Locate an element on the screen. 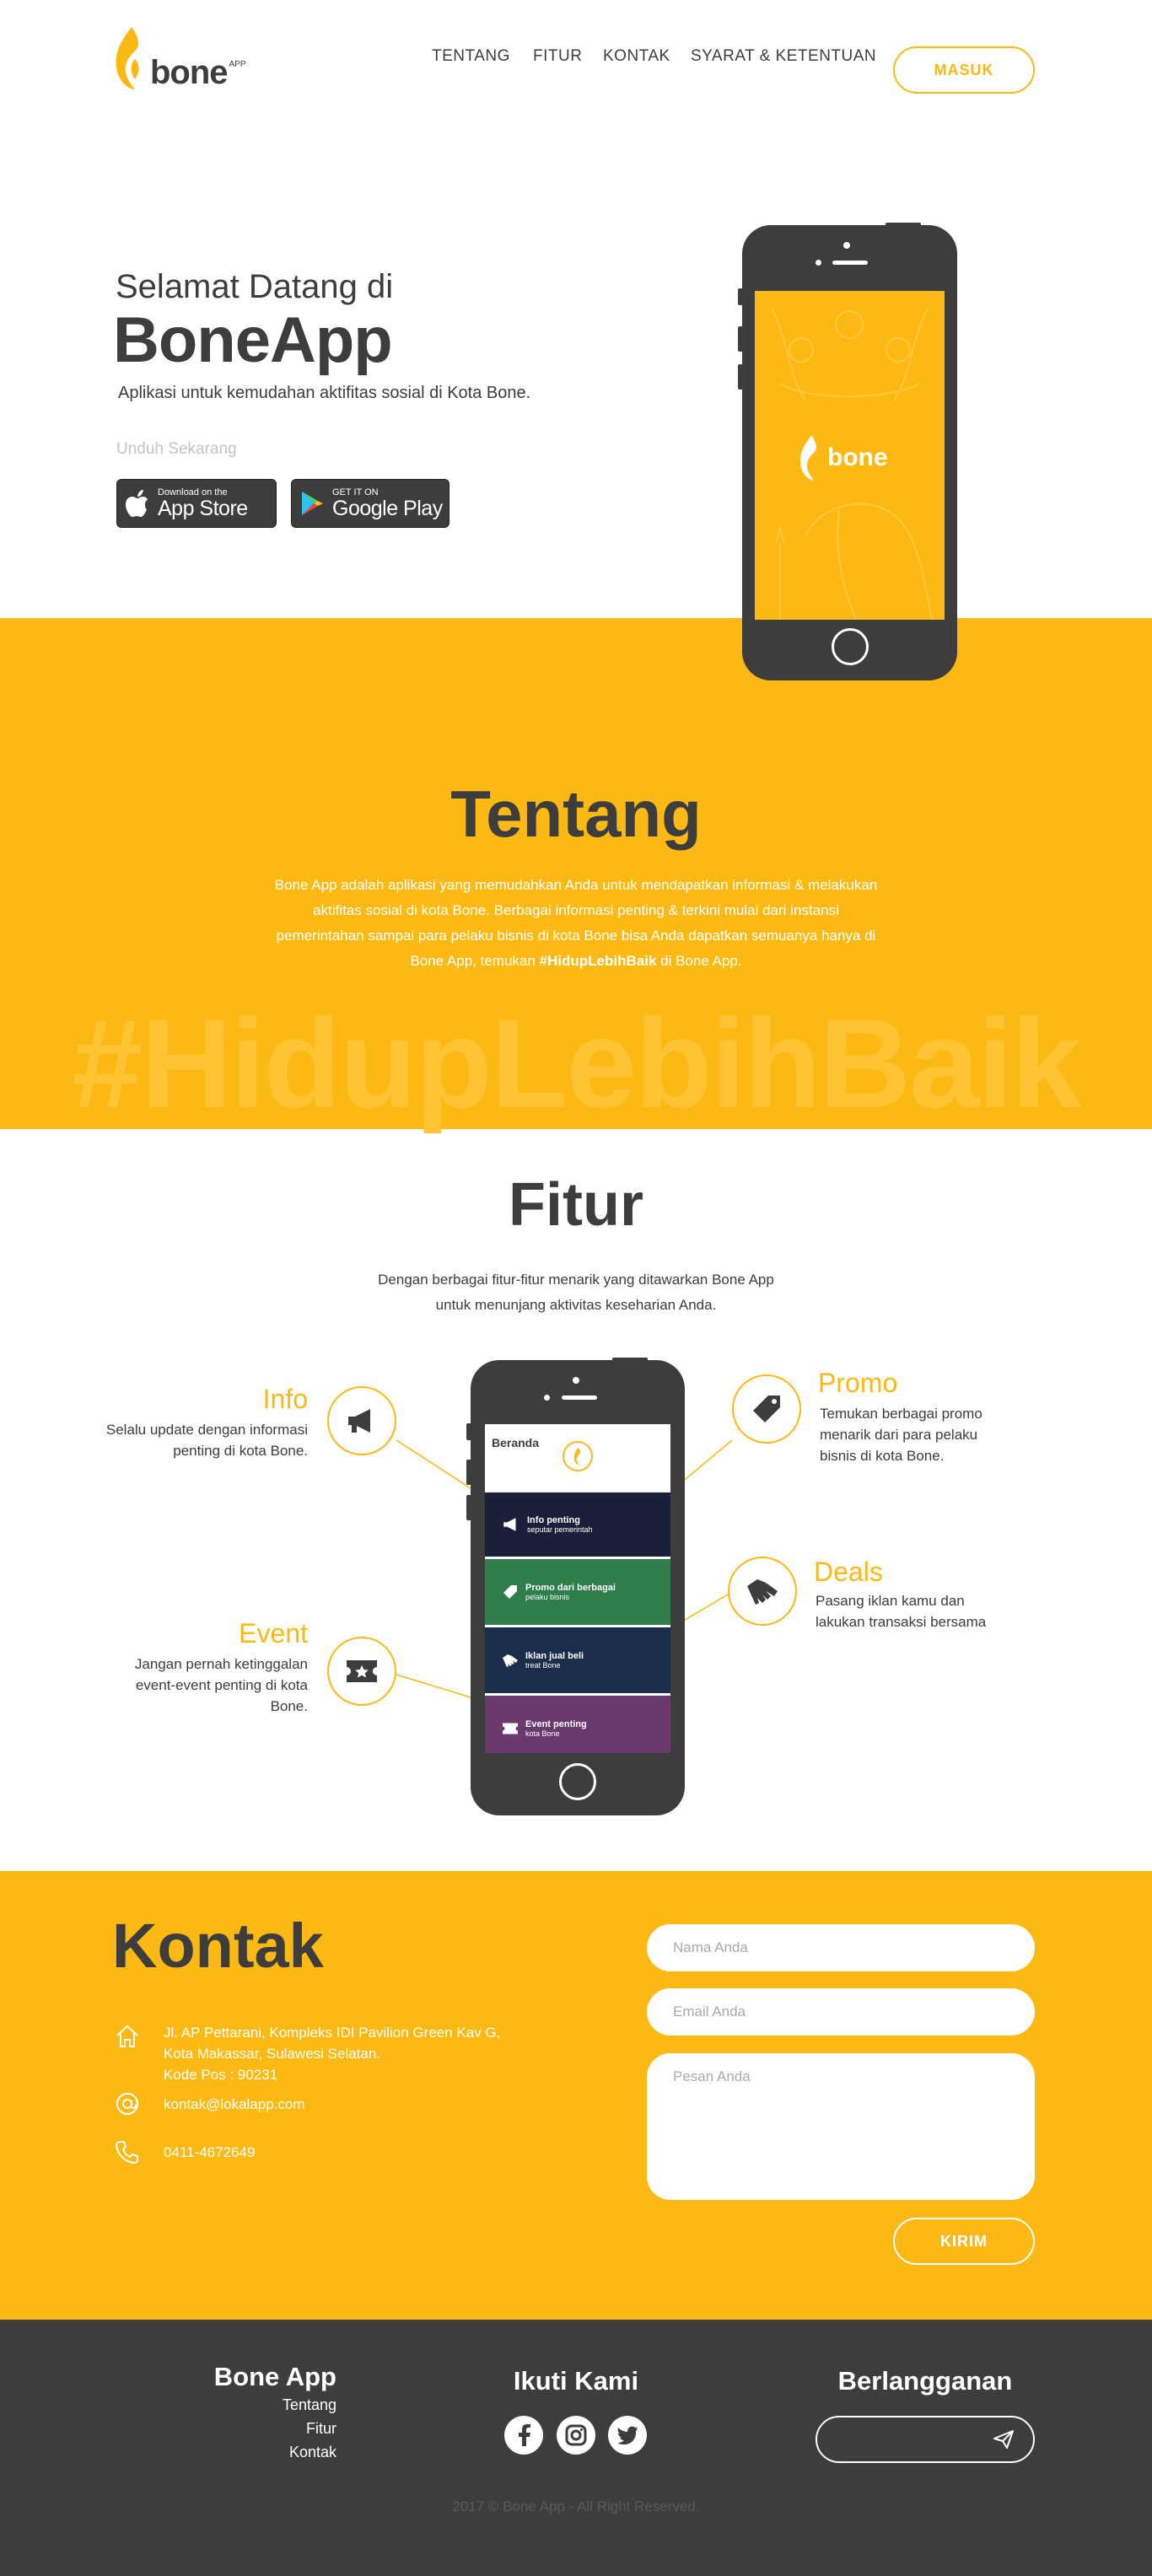 The height and width of the screenshot is (2576, 1152). email-icon is located at coordinates (127, 2104).